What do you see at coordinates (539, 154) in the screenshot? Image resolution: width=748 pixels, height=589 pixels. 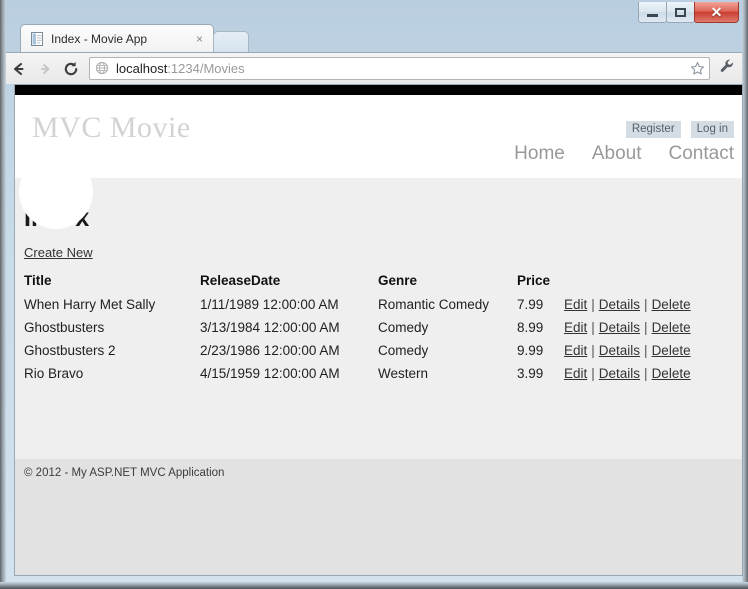 I see `nav-home: Home` at bounding box center [539, 154].